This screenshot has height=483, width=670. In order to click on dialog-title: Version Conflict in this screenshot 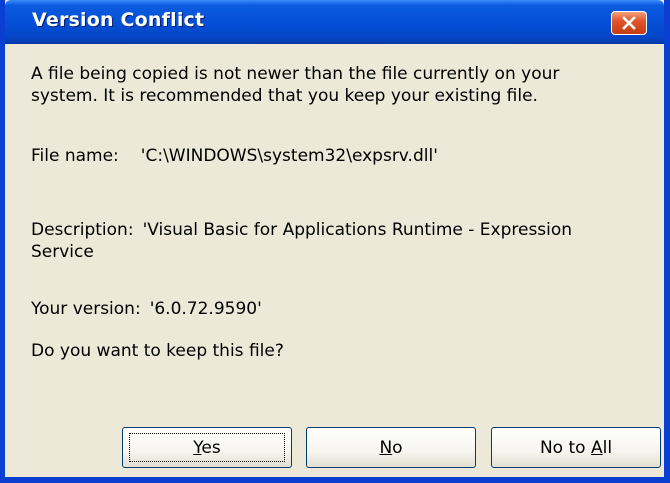, I will do `click(118, 20)`.